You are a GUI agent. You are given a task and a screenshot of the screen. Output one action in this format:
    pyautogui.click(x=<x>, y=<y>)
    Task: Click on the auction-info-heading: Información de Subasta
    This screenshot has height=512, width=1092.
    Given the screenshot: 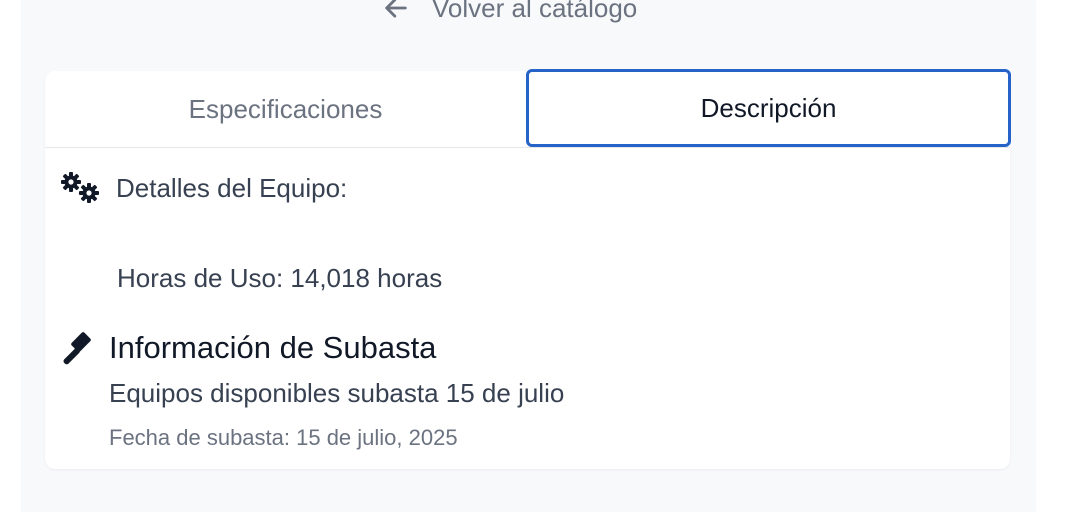 What is the action you would take?
    pyautogui.click(x=248, y=348)
    